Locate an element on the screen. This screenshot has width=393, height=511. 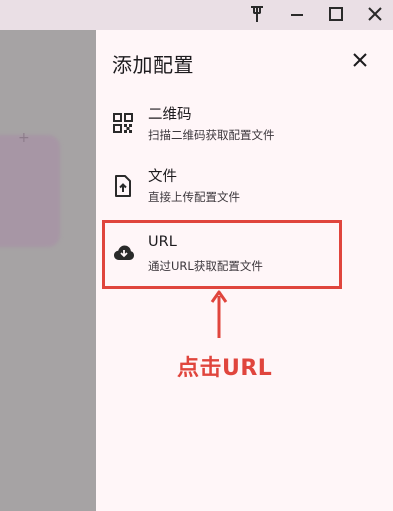
file-upload-icon is located at coordinates (124, 186).